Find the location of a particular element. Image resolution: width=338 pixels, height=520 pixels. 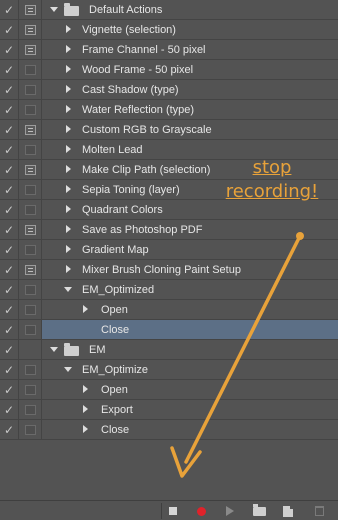

play-button is located at coordinates (230, 511).